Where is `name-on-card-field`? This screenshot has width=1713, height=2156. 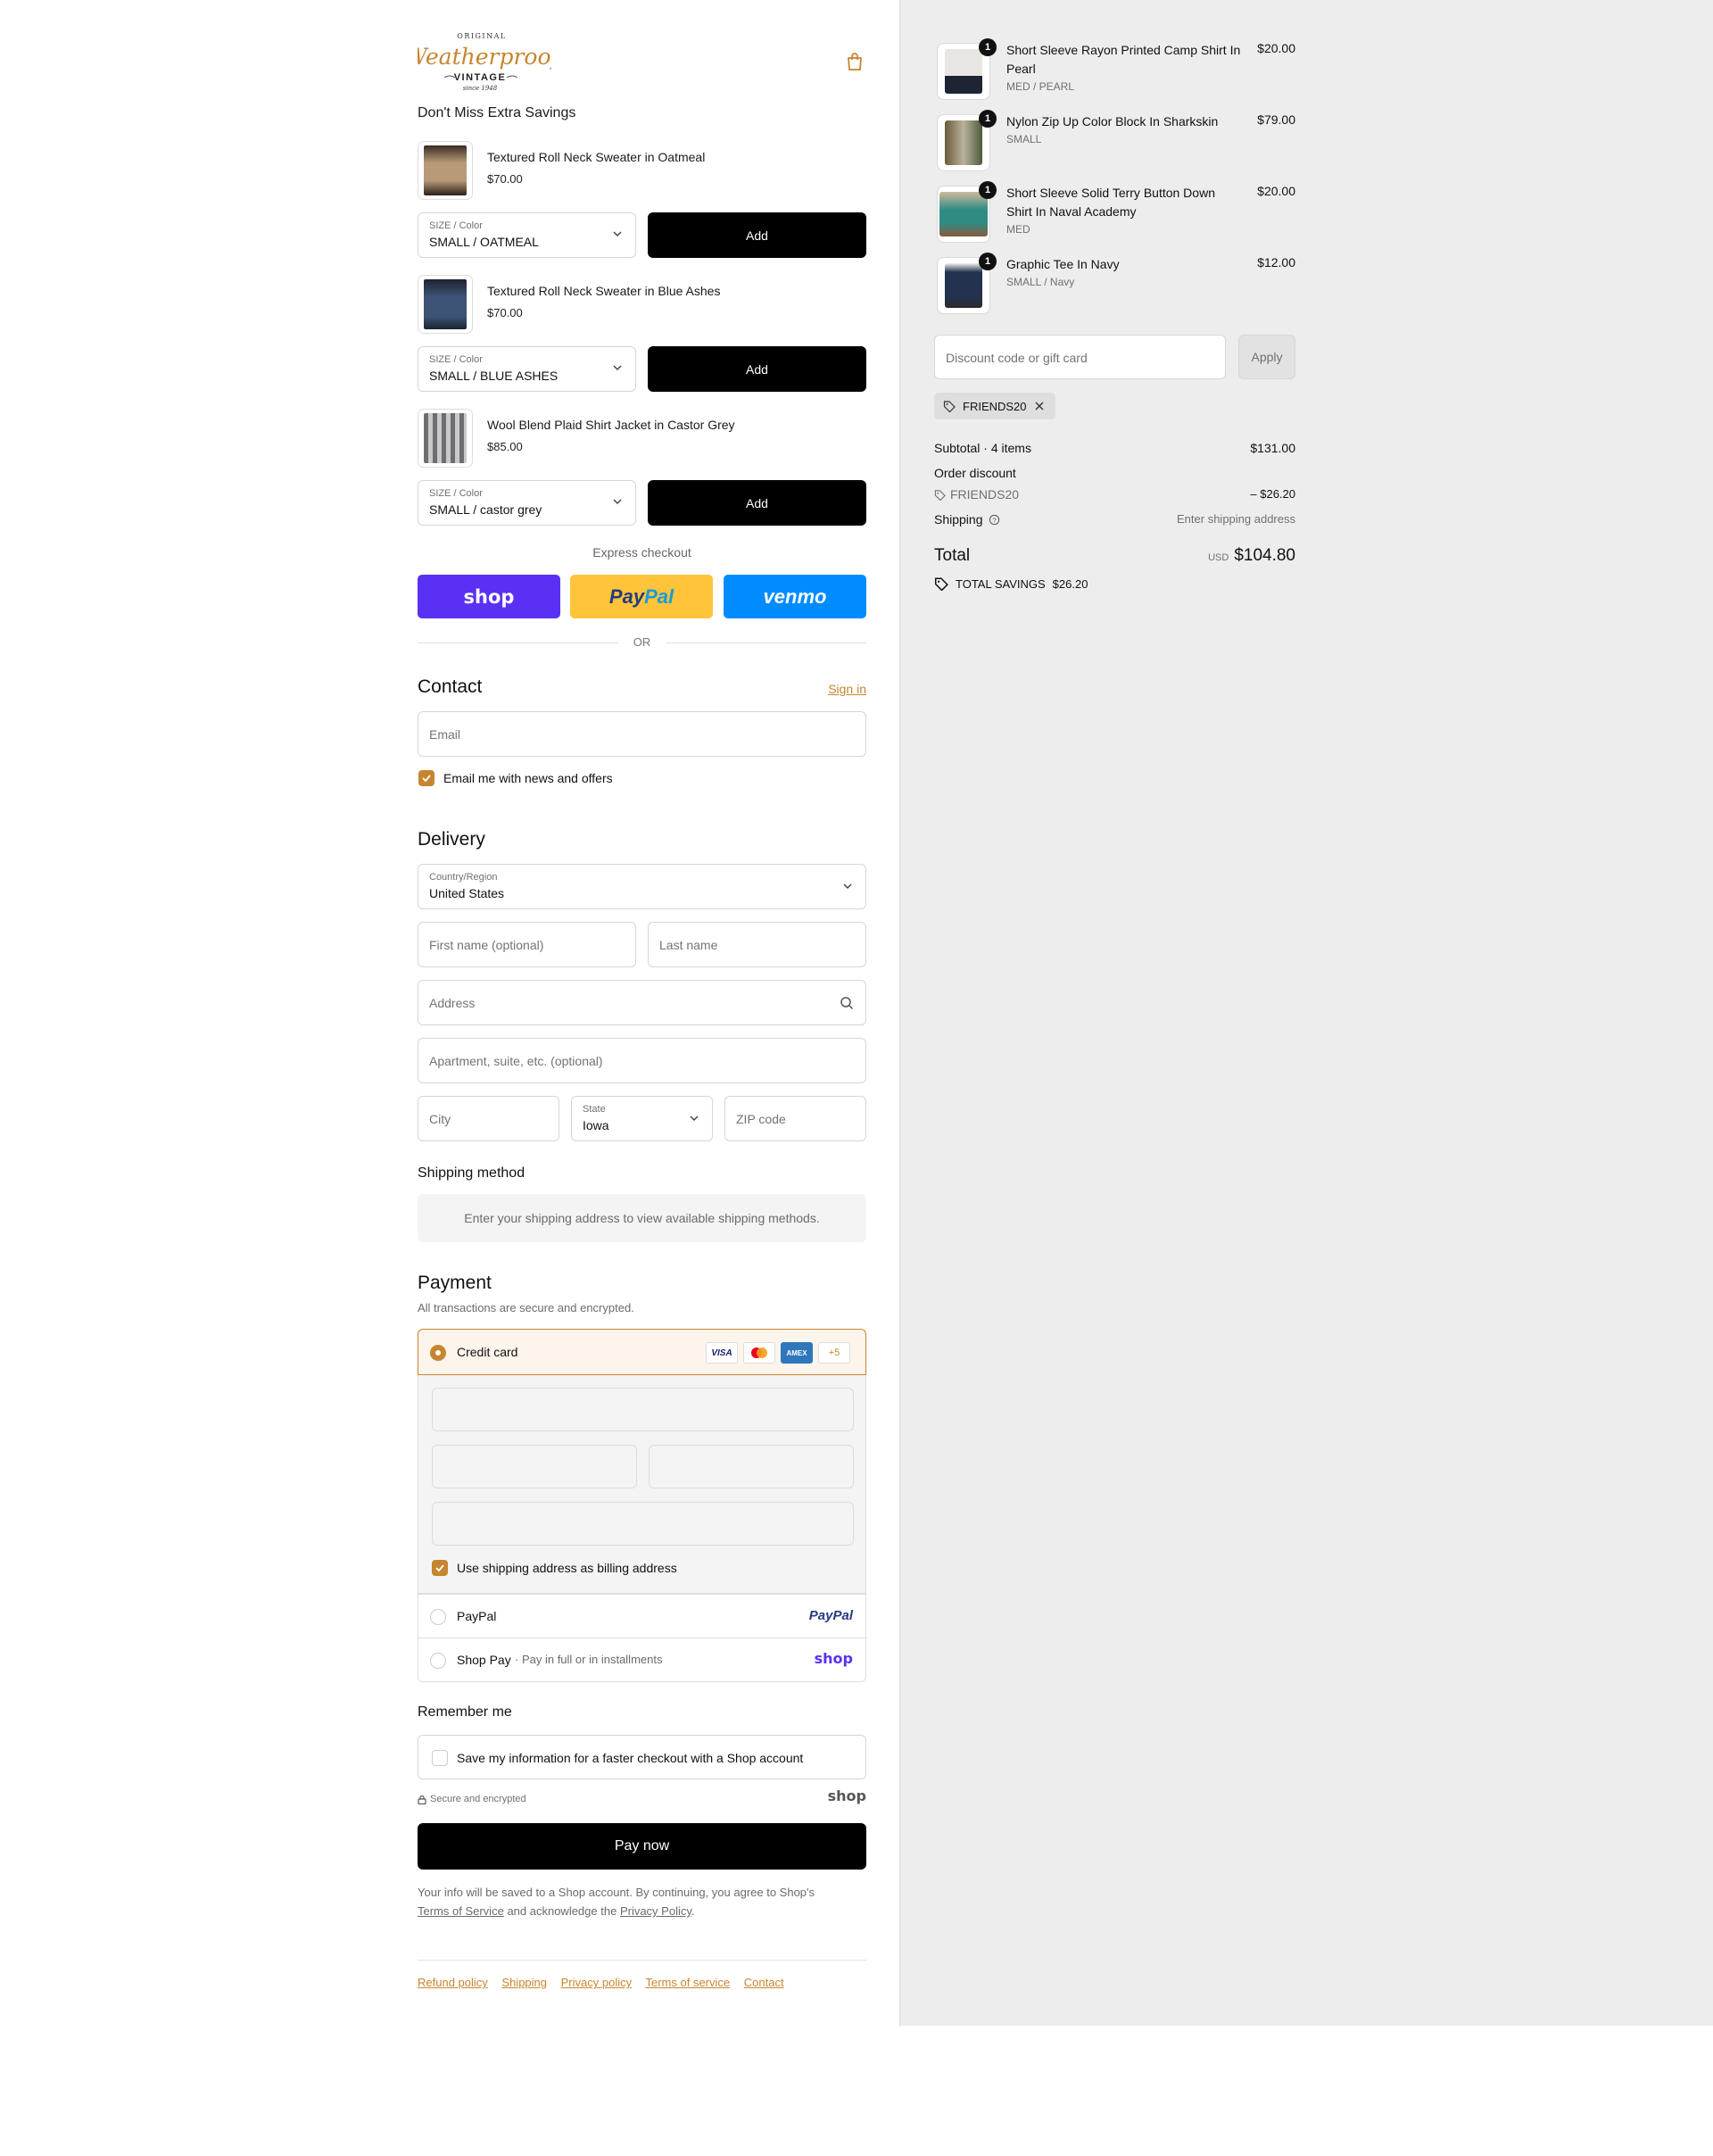 name-on-card-field is located at coordinates (643, 1524).